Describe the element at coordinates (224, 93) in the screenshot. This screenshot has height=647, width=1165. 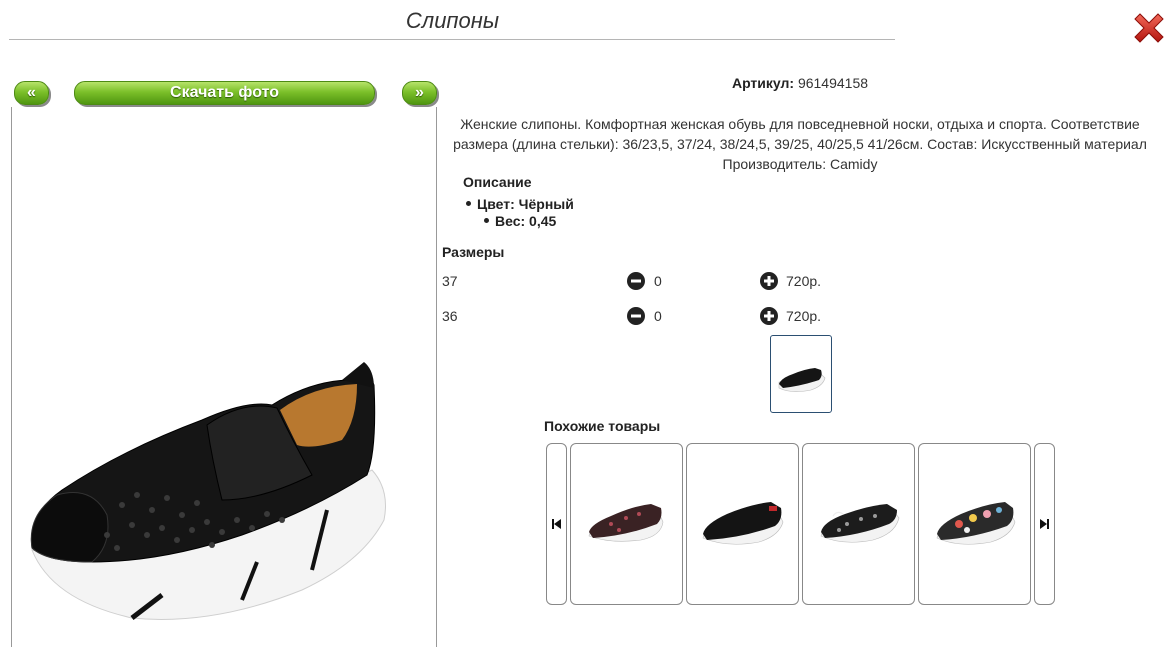
I see `download-photo-button: Скачать фото` at that location.